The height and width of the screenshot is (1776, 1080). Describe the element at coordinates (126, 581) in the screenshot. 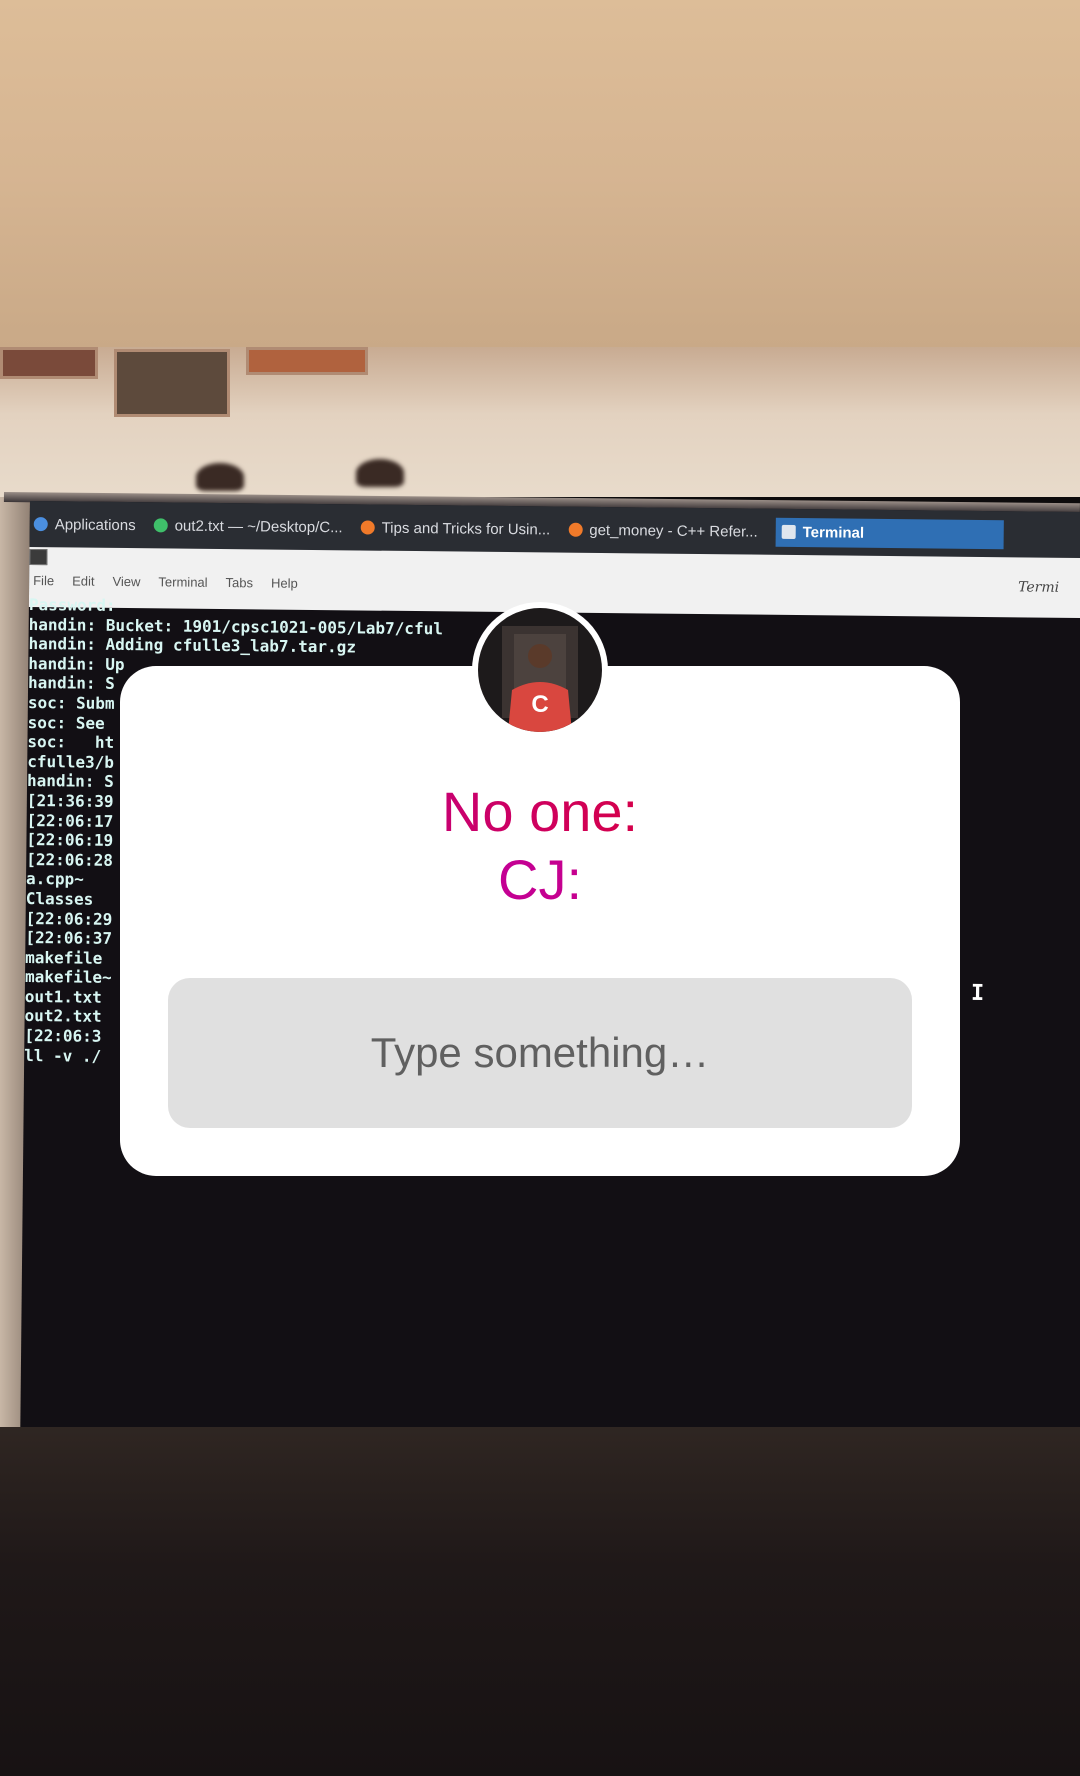

I see `menu-view: View` at that location.